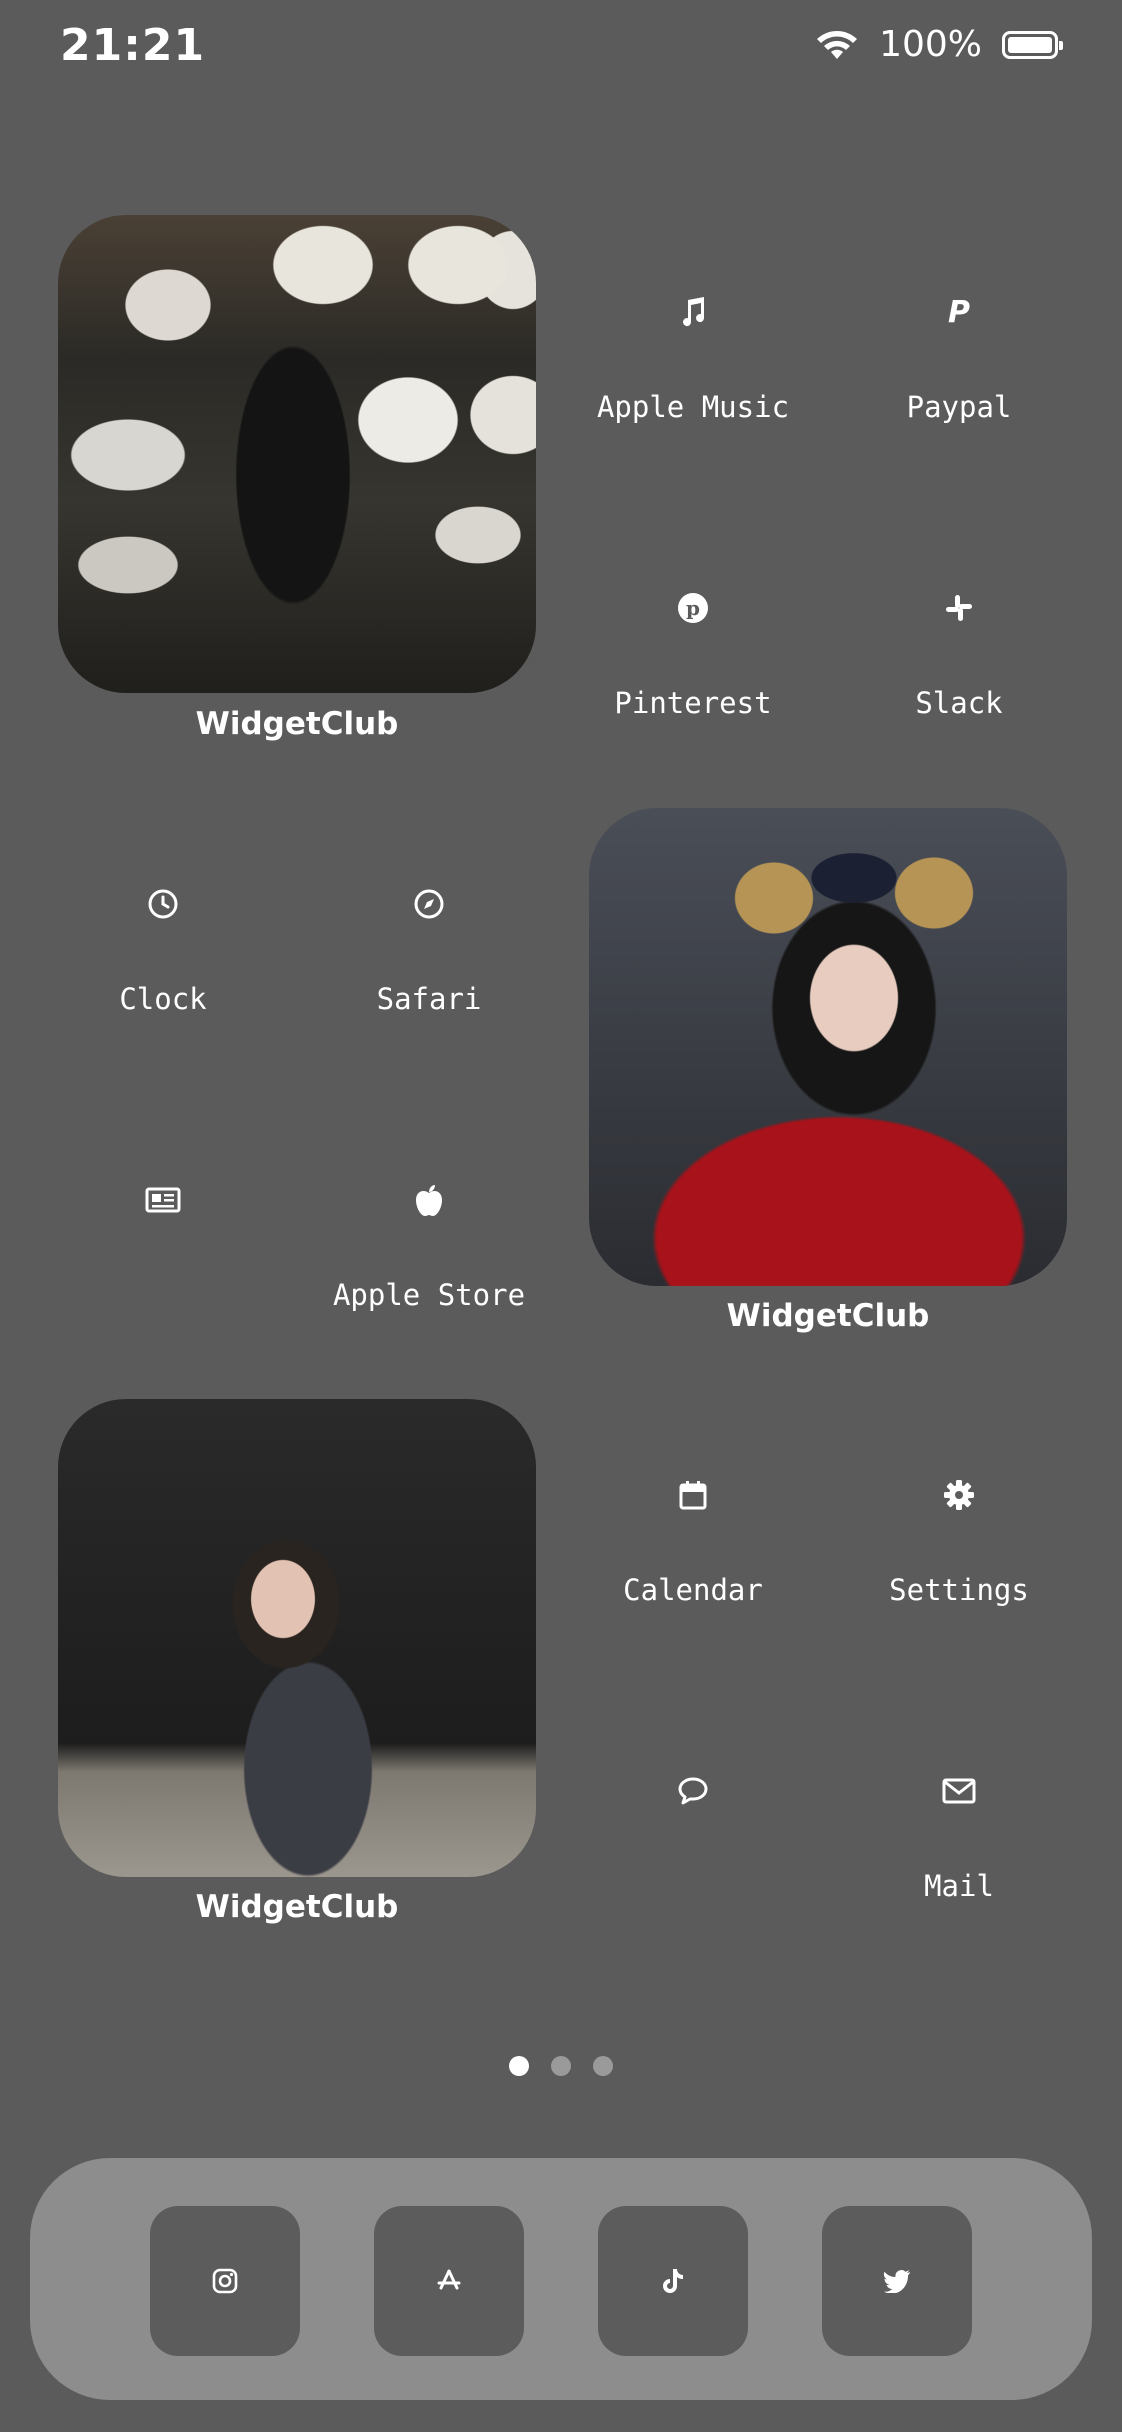 This screenshot has width=1122, height=2432. What do you see at coordinates (693, 380) in the screenshot?
I see `app-apple-music: Apple Music` at bounding box center [693, 380].